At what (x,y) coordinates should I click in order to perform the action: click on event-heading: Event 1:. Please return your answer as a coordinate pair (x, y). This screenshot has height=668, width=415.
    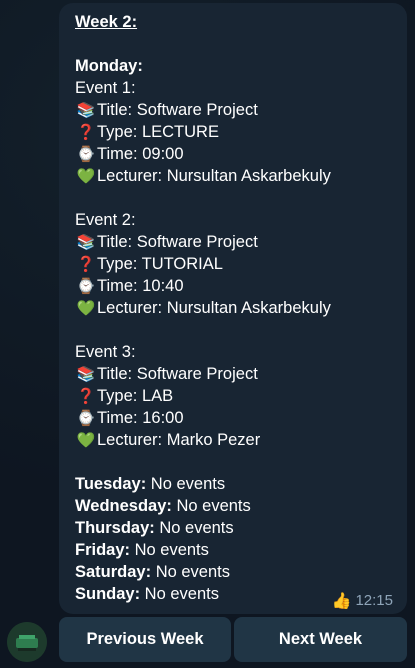
    Looking at the image, I should click on (105, 88).